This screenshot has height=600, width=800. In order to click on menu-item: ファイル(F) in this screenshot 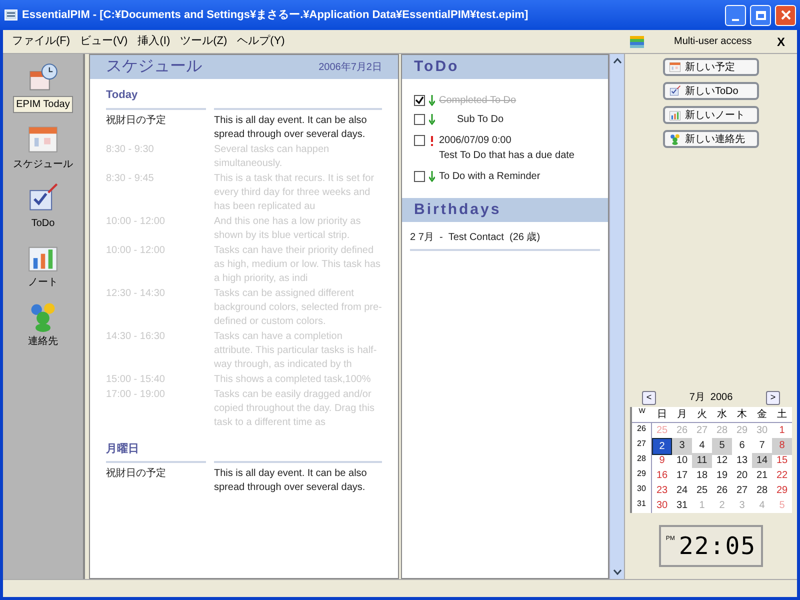, I will do `click(41, 41)`.